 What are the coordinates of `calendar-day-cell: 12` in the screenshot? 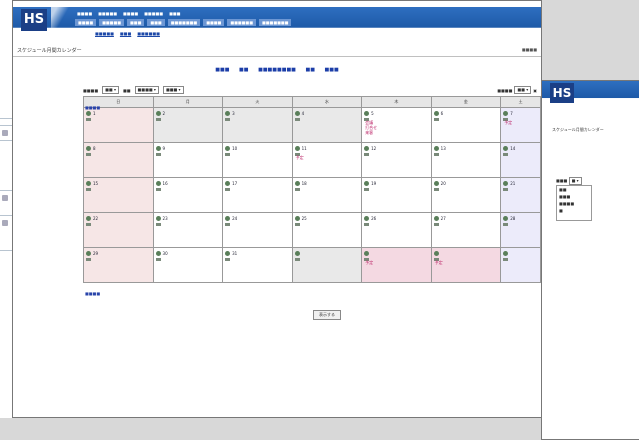 It's located at (396, 160).